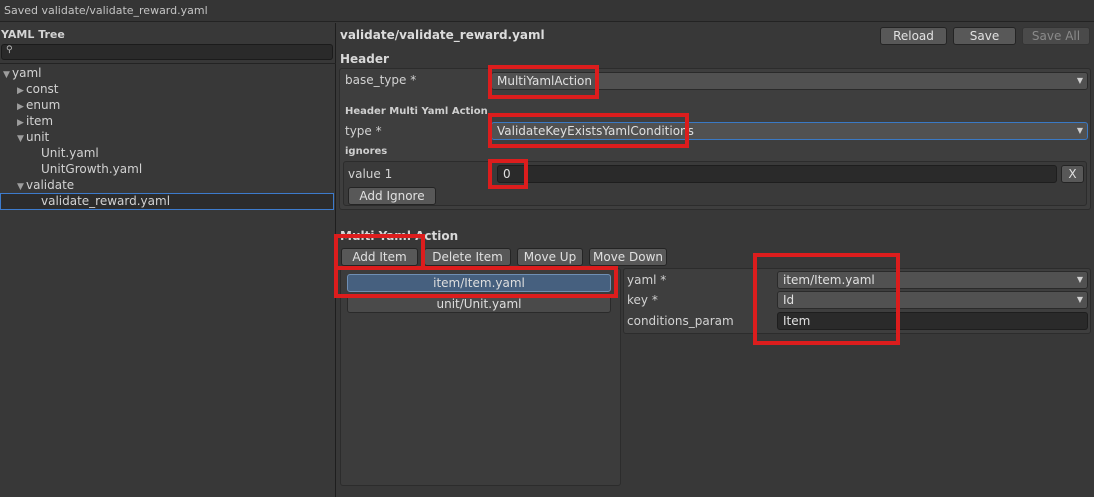  I want to click on save-button: Save, so click(984, 36).